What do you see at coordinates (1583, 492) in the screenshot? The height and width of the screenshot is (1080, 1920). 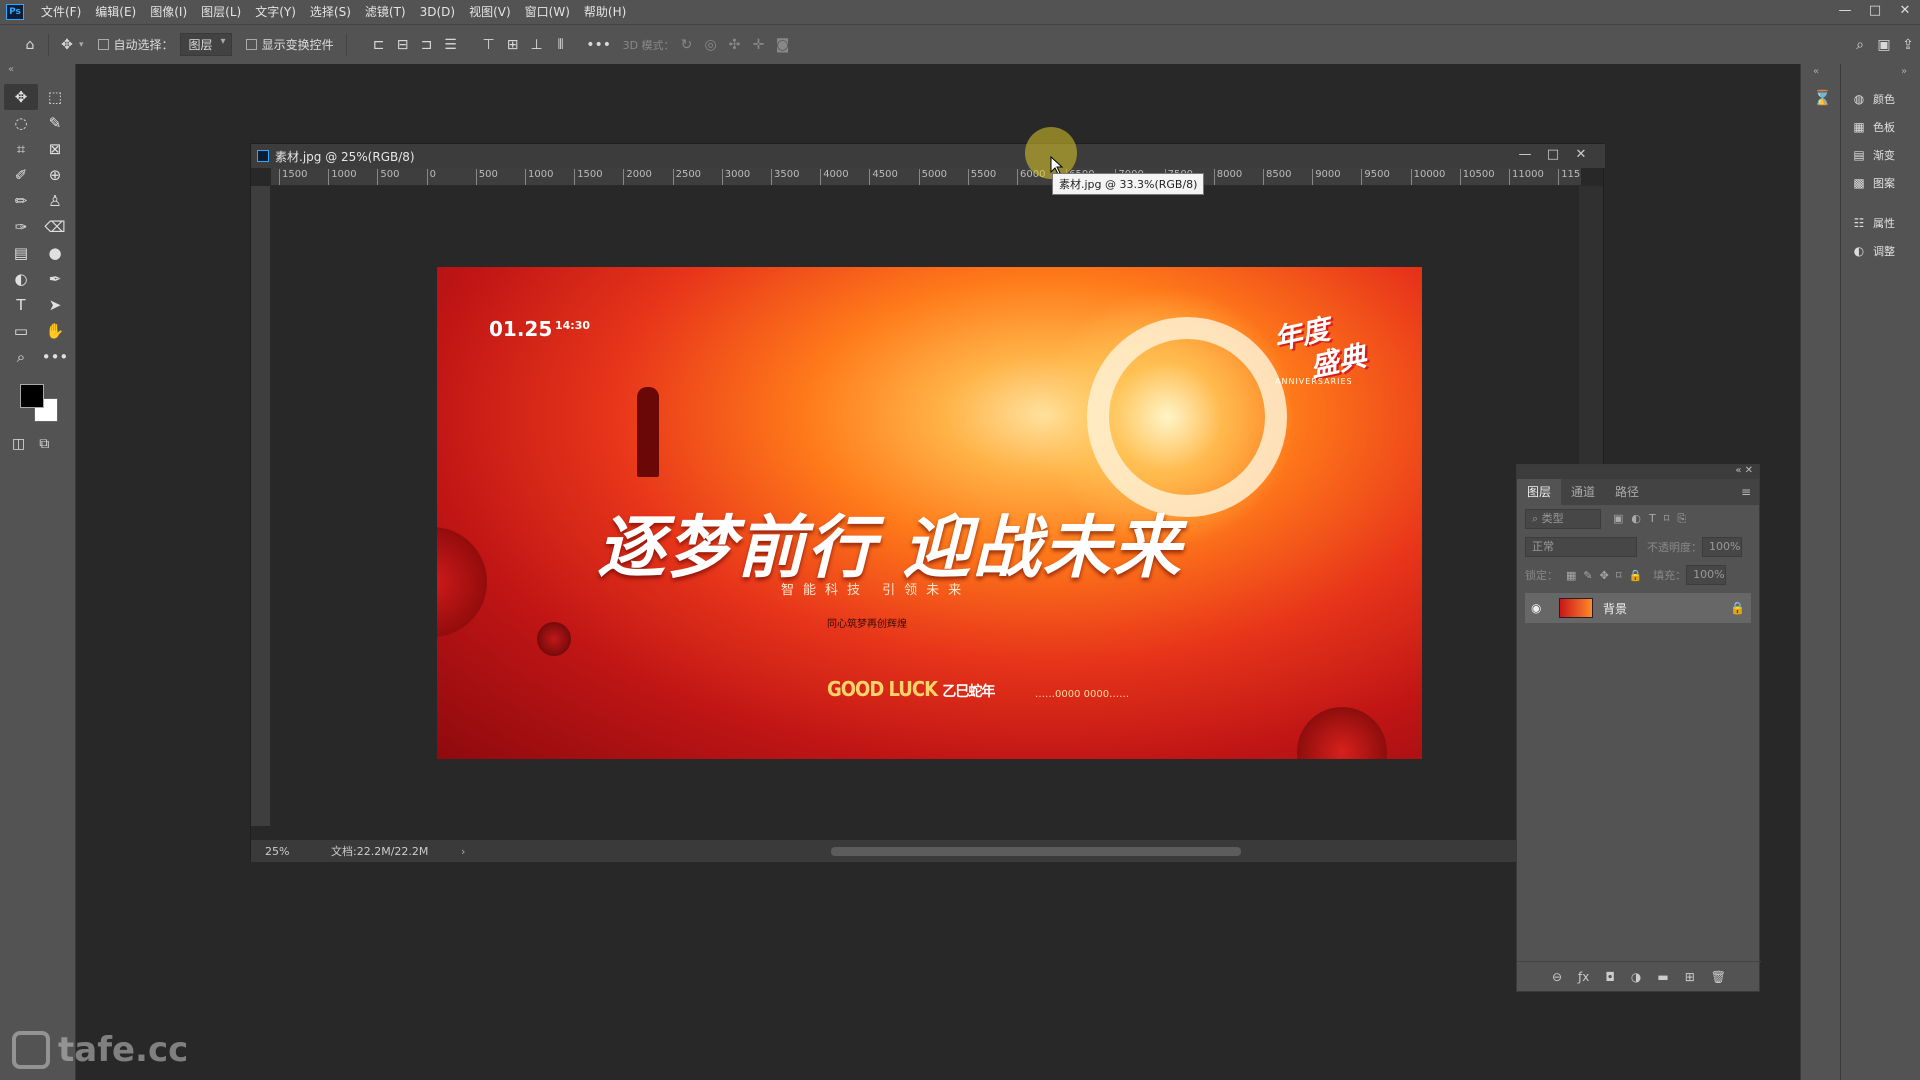 I see `tab-channels: 通道` at bounding box center [1583, 492].